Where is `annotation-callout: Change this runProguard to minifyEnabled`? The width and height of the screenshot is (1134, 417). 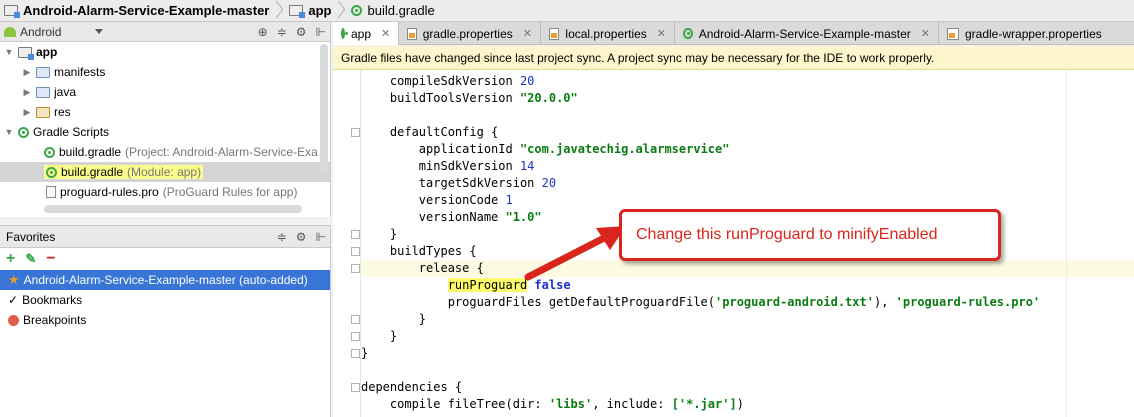
annotation-callout: Change this runProguard to minifyEnabled is located at coordinates (810, 235).